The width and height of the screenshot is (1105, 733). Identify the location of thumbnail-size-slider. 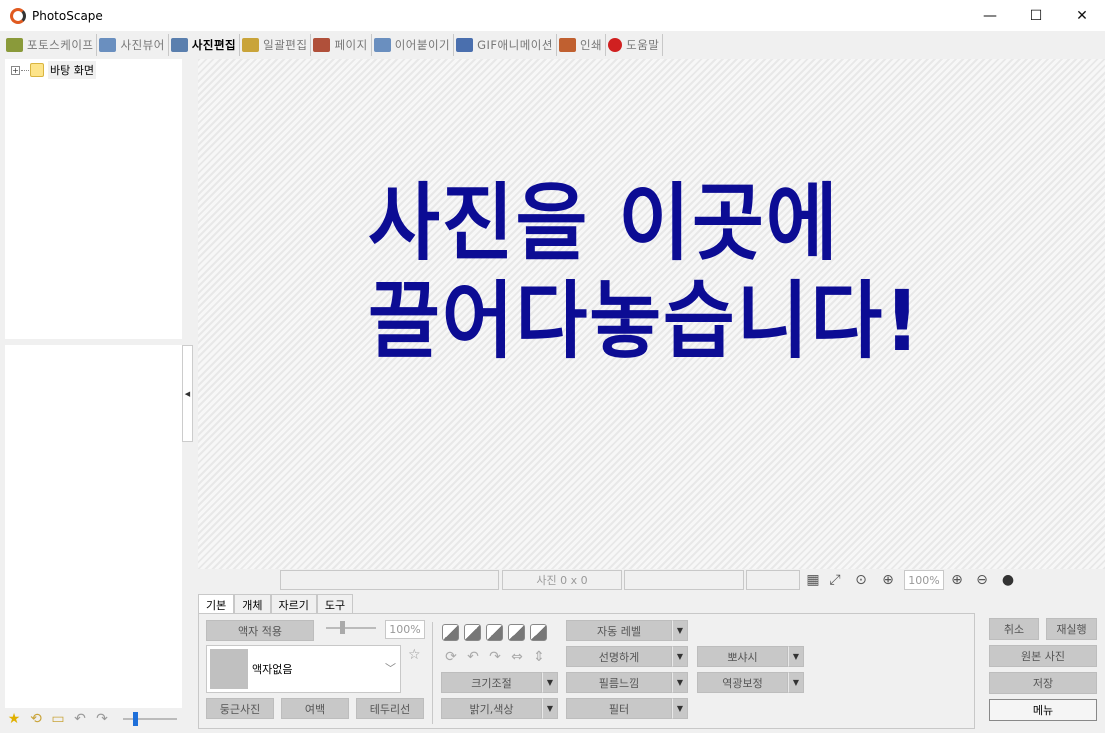
(150, 719).